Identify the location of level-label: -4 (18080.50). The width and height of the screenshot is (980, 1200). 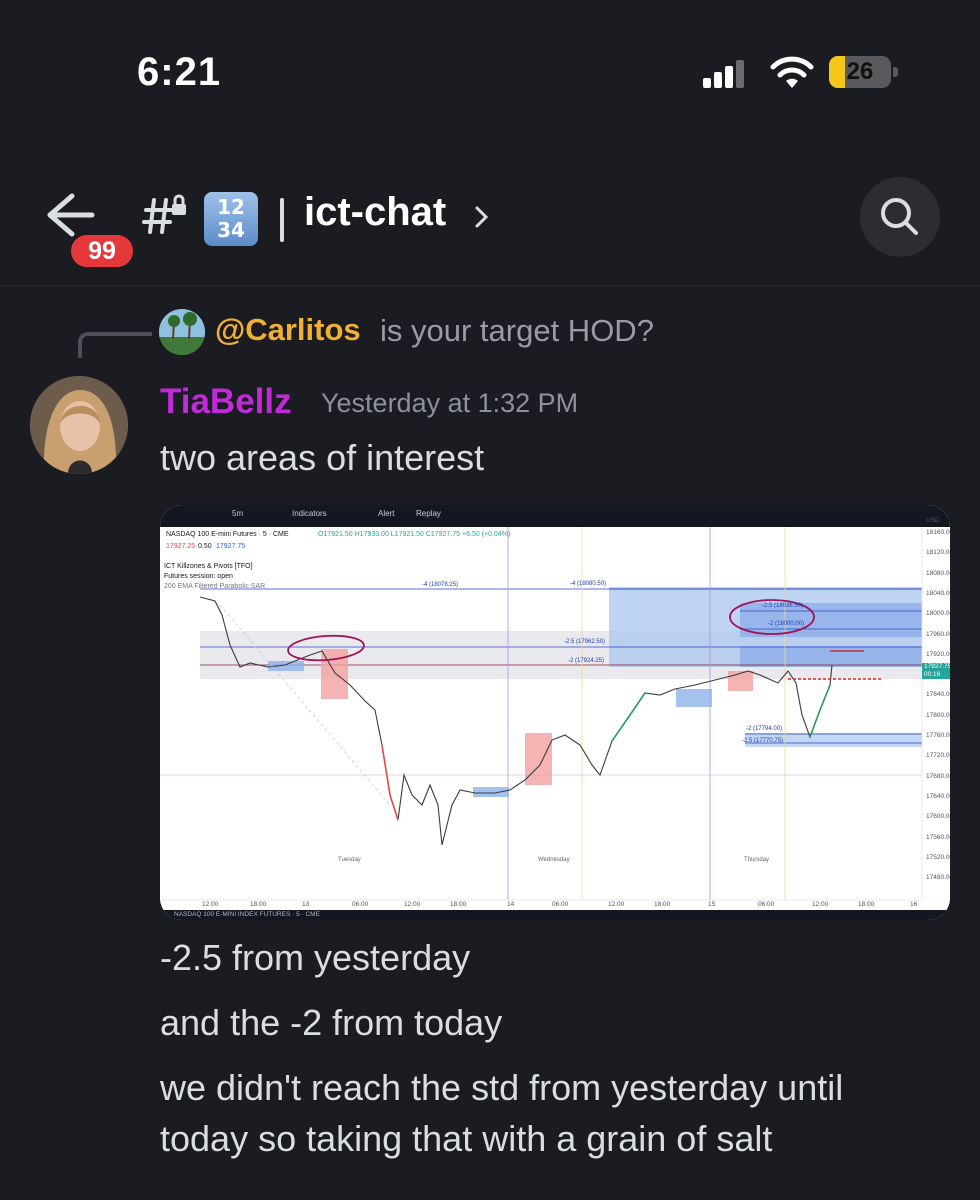
(588, 584).